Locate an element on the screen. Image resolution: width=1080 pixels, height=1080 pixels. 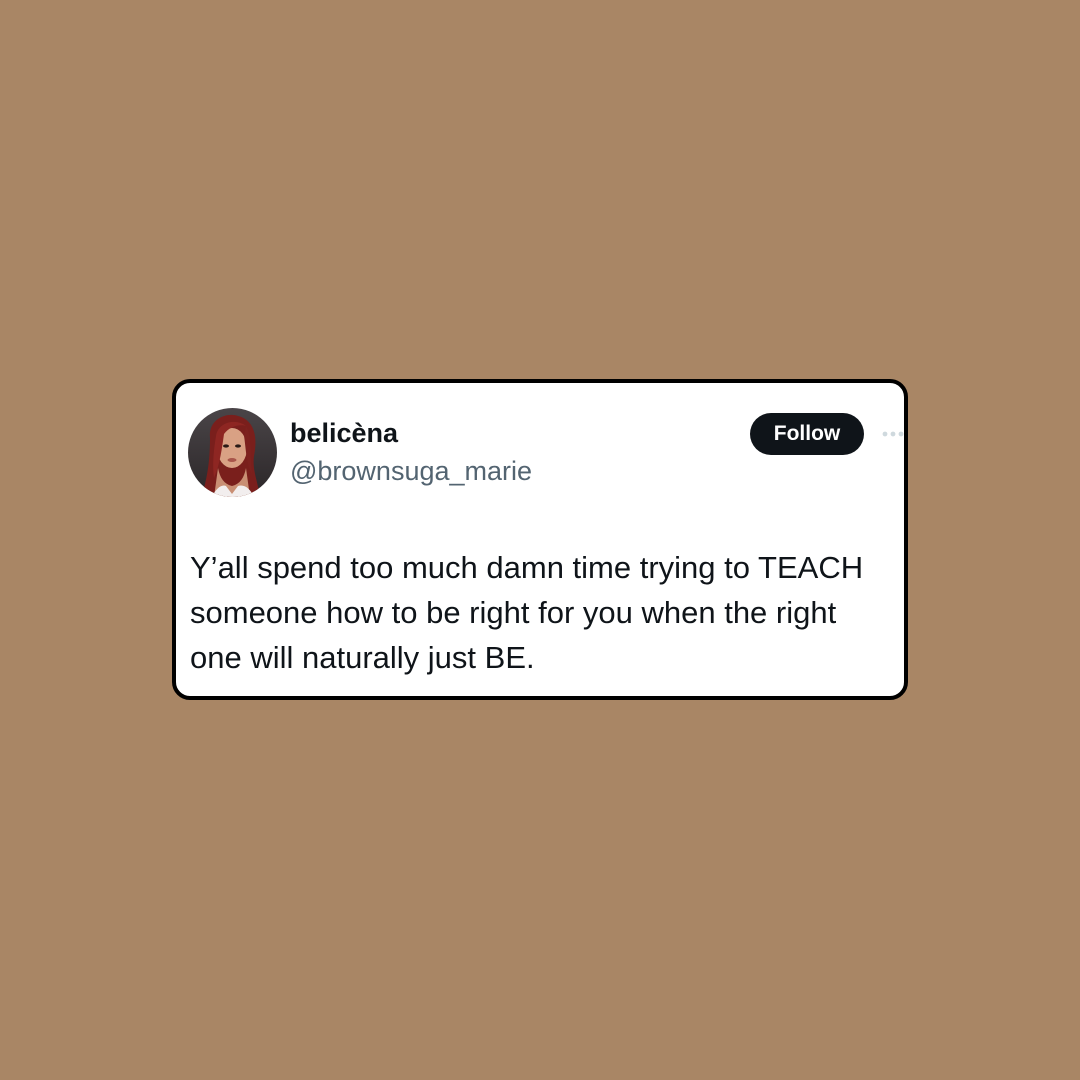
avatar-photo-icon is located at coordinates (232, 452).